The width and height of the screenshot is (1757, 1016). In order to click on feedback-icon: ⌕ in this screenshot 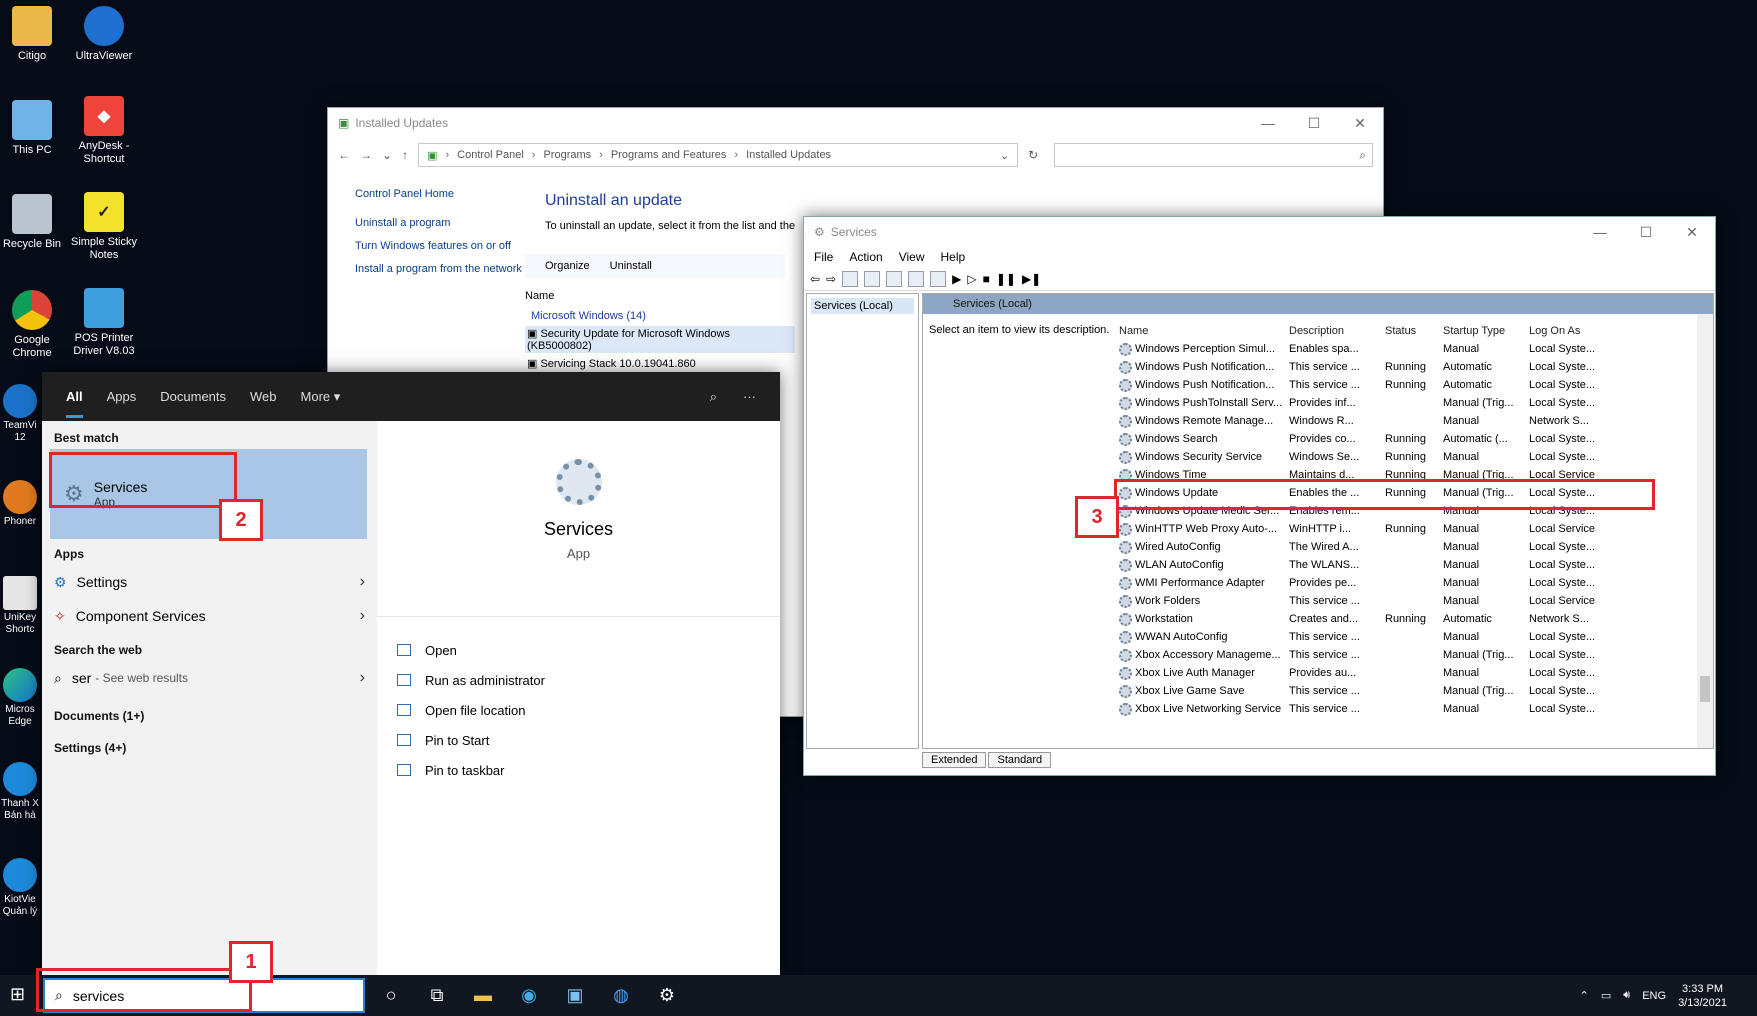, I will do `click(713, 397)`.